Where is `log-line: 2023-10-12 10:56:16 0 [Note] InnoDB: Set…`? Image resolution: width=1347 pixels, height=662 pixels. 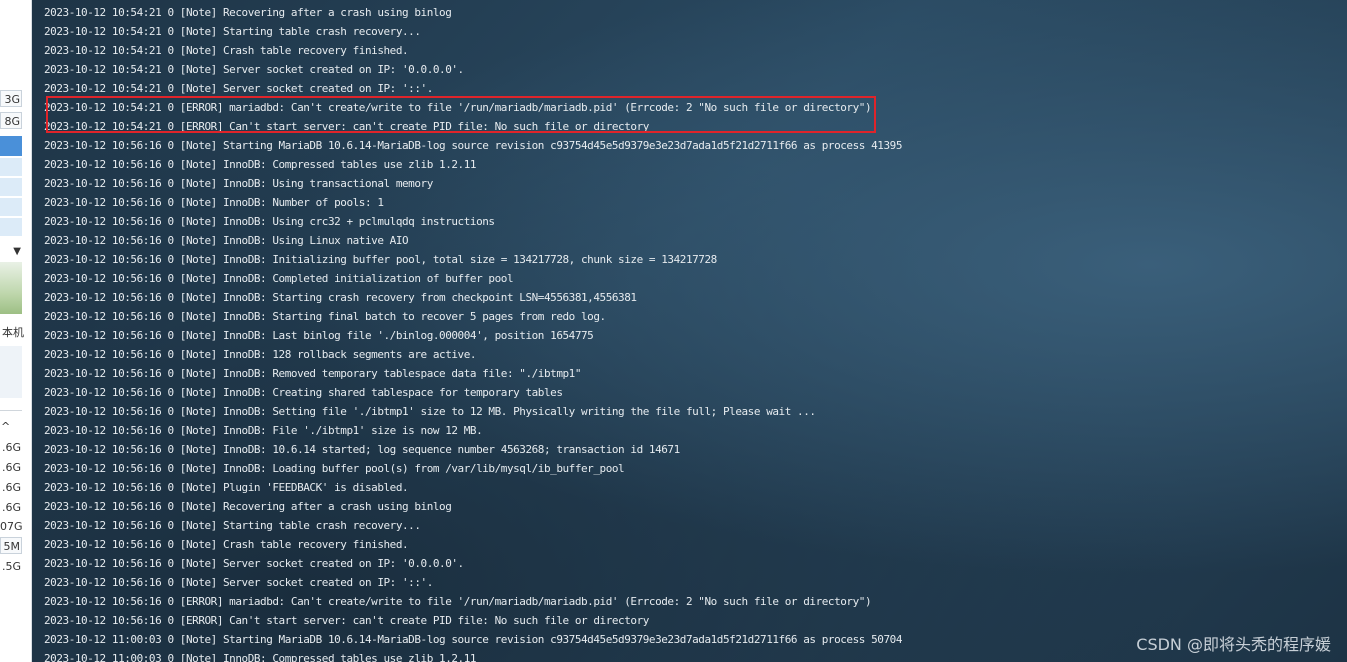
log-line: 2023-10-12 10:56:16 0 [Note] InnoDB: Set… is located at coordinates (430, 411).